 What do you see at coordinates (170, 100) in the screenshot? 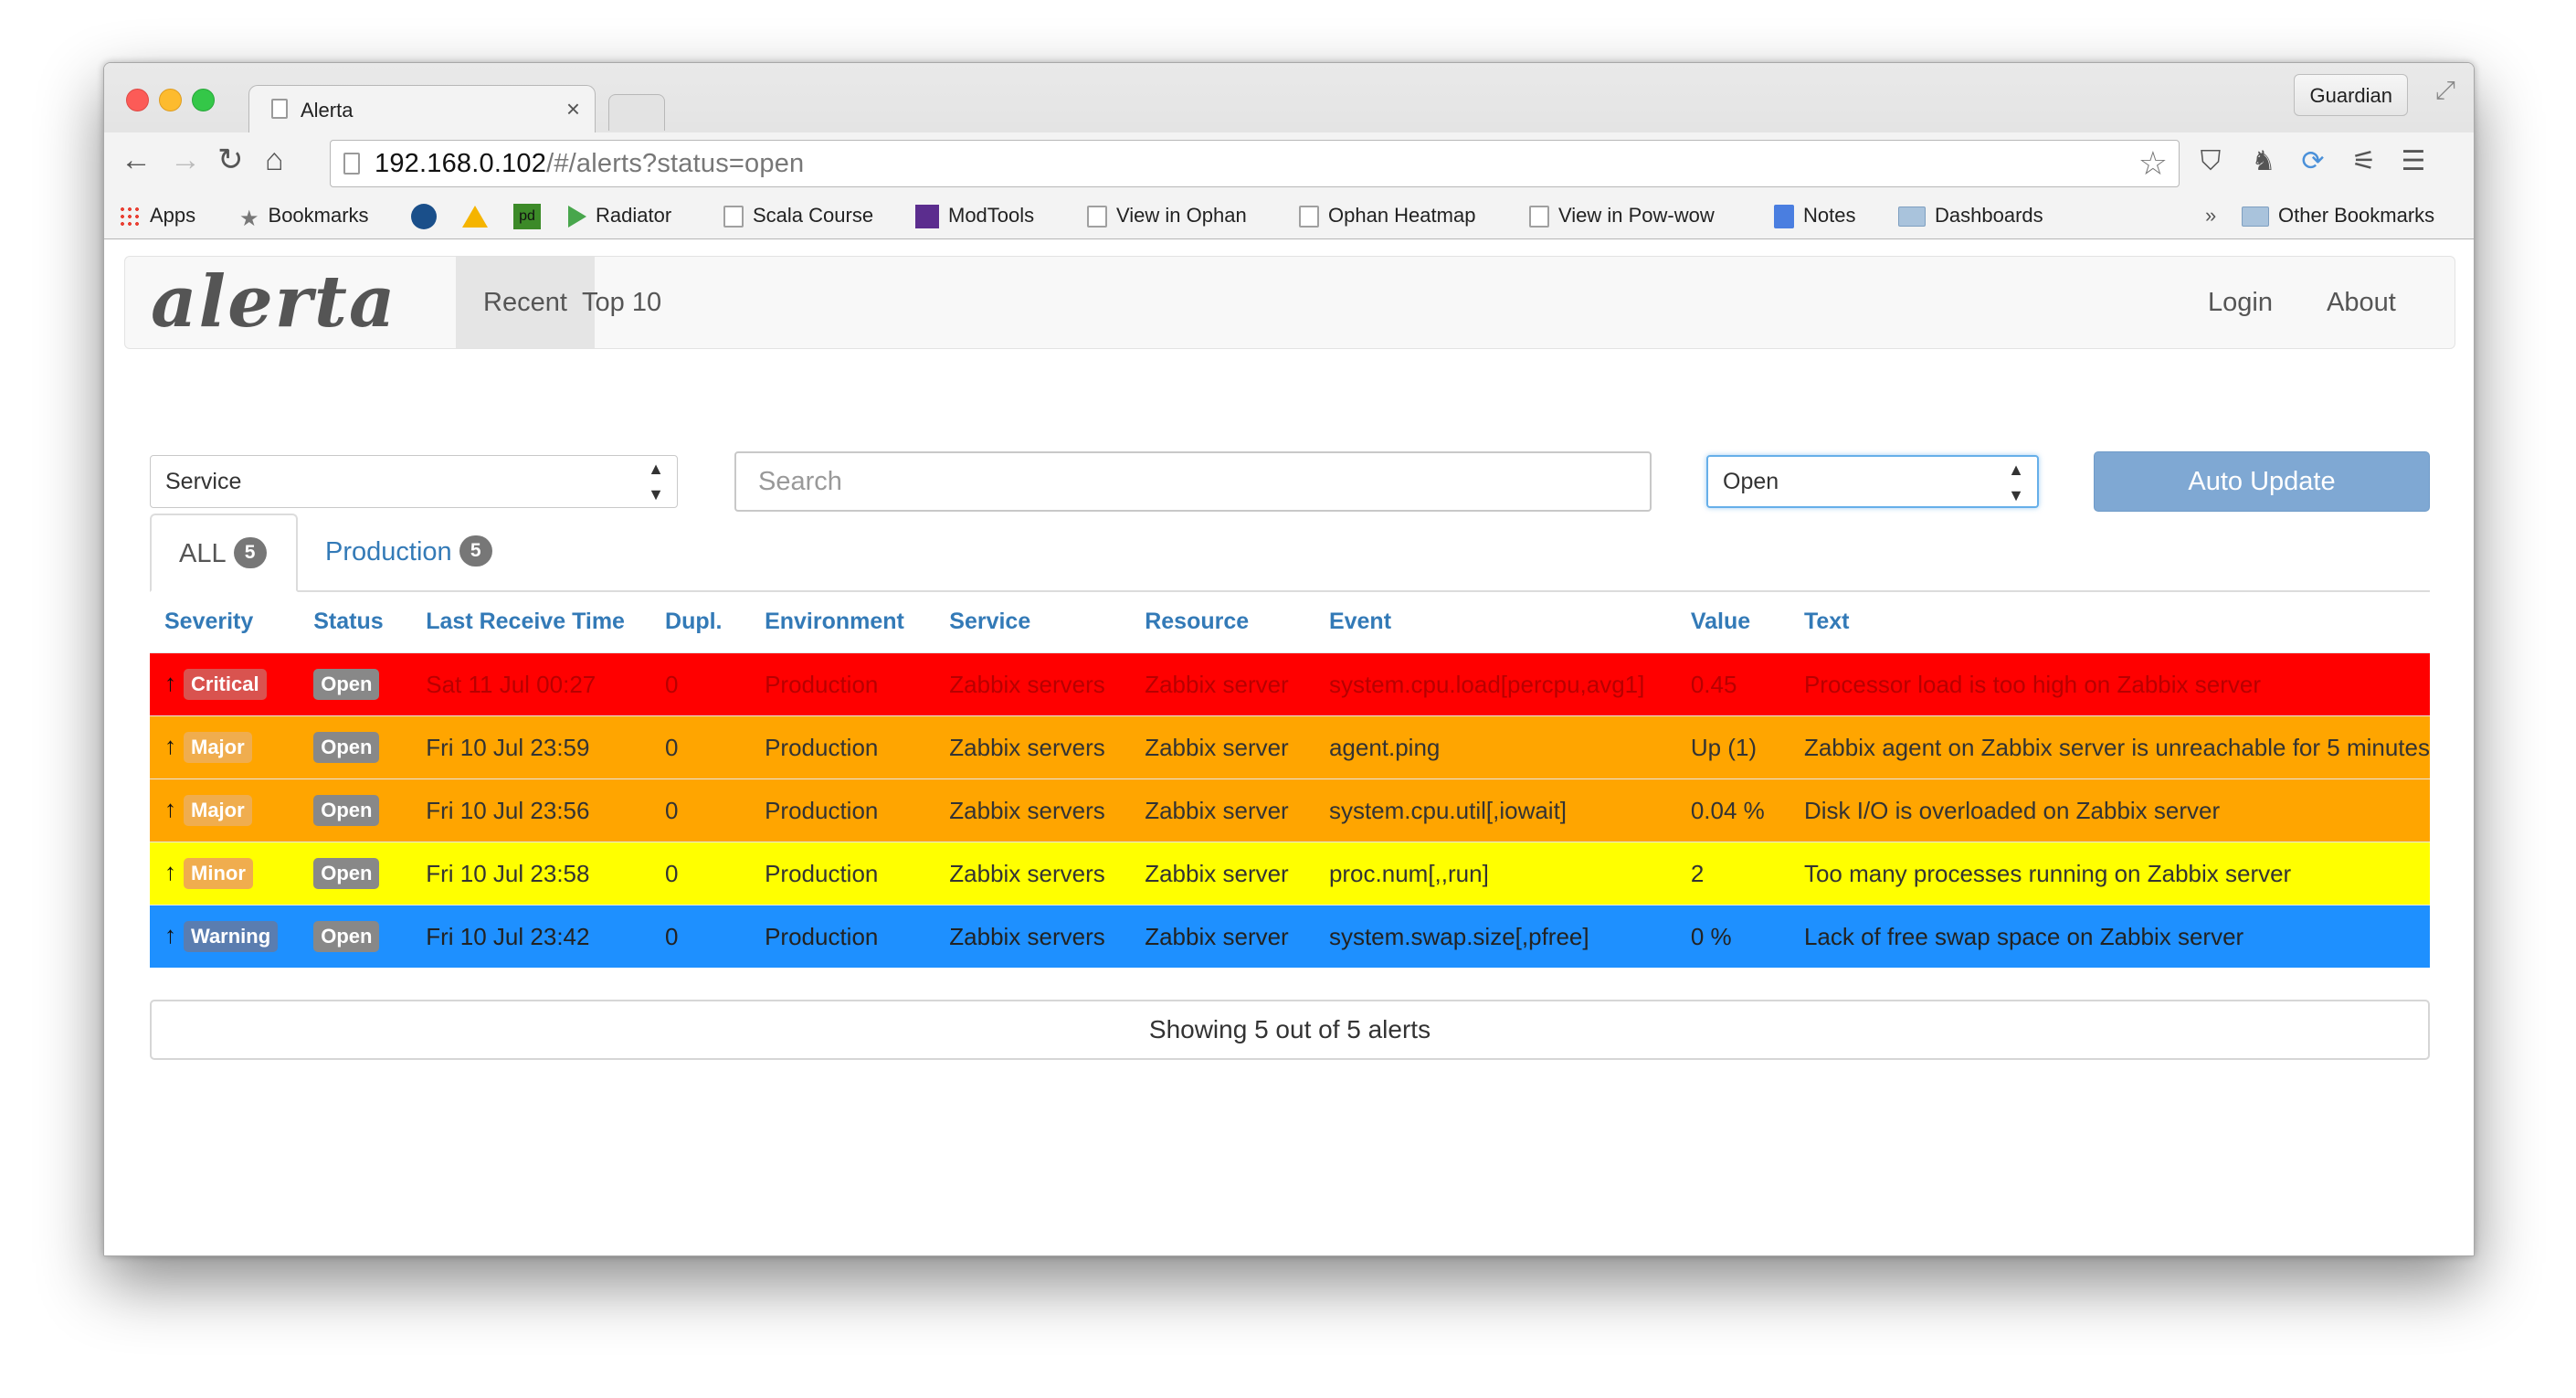
I see `minimize-window-button` at bounding box center [170, 100].